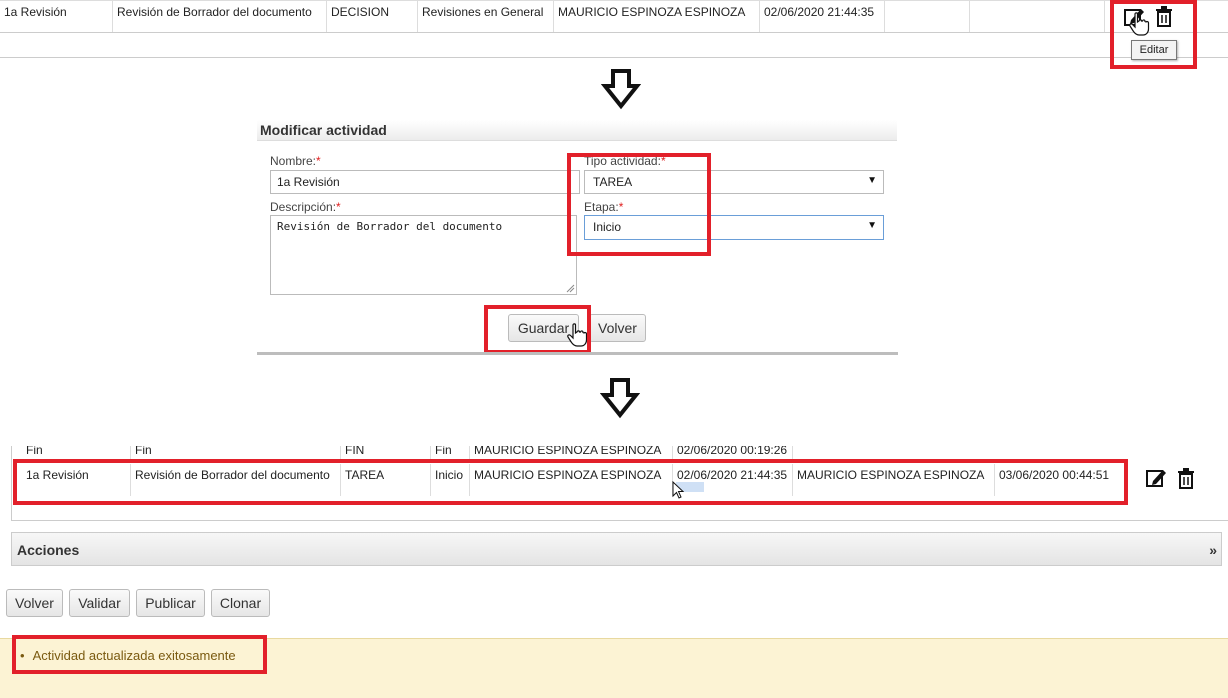 The image size is (1228, 698). What do you see at coordinates (423, 255) in the screenshot?
I see `descripcion-textarea: Revisión de Borrador del documento` at bounding box center [423, 255].